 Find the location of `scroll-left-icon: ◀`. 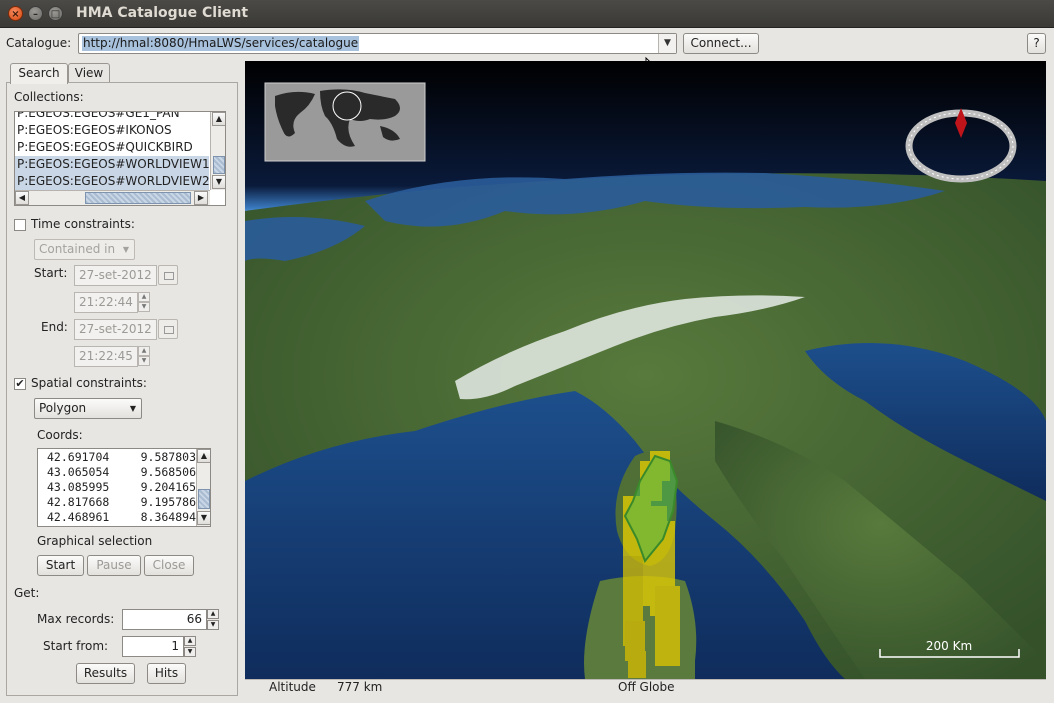

scroll-left-icon: ◀ is located at coordinates (22, 198).